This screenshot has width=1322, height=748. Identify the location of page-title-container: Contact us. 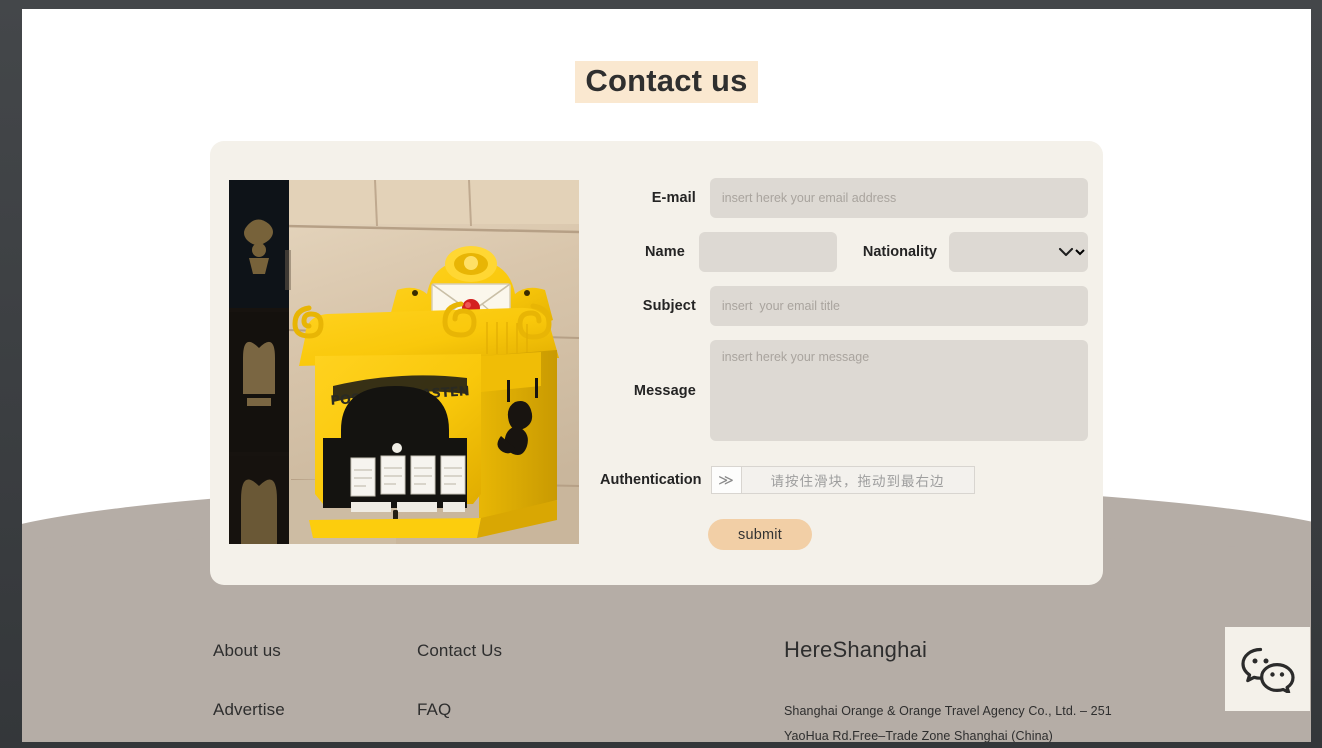
(666, 82).